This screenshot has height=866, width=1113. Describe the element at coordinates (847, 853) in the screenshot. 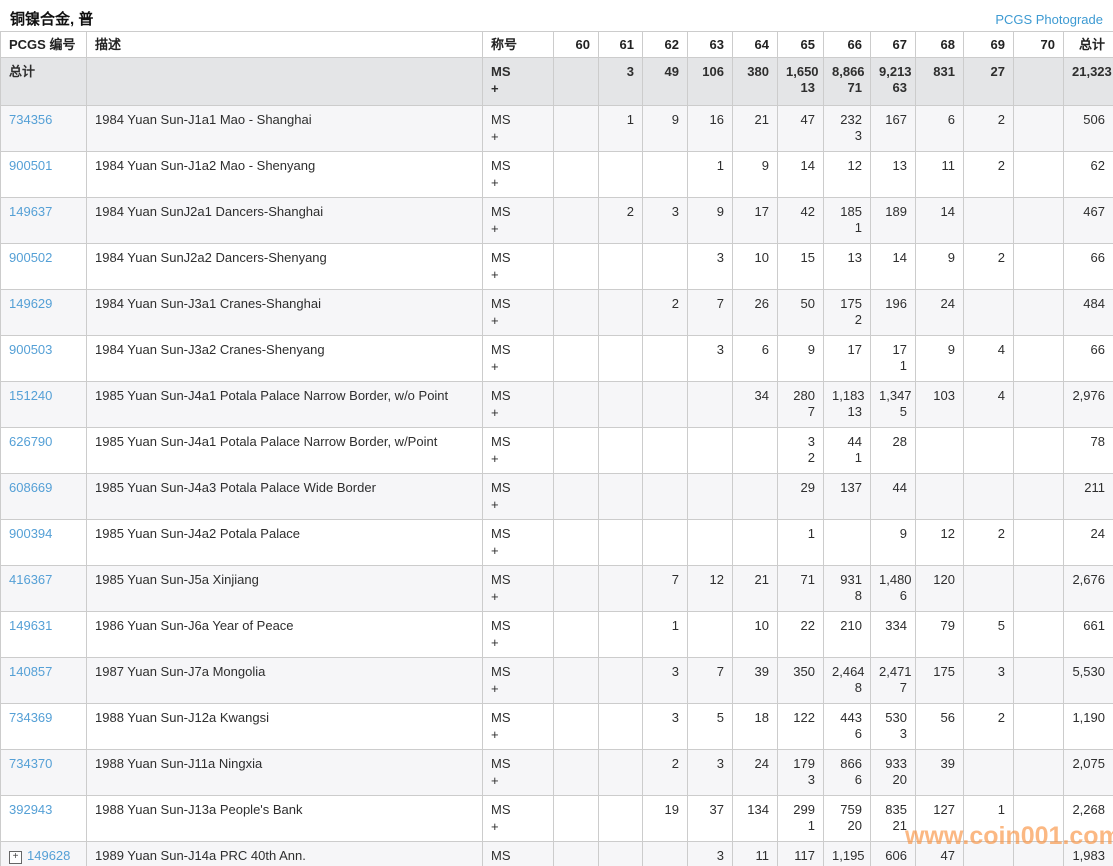

I see `grade-66-cell: 1,1953` at that location.